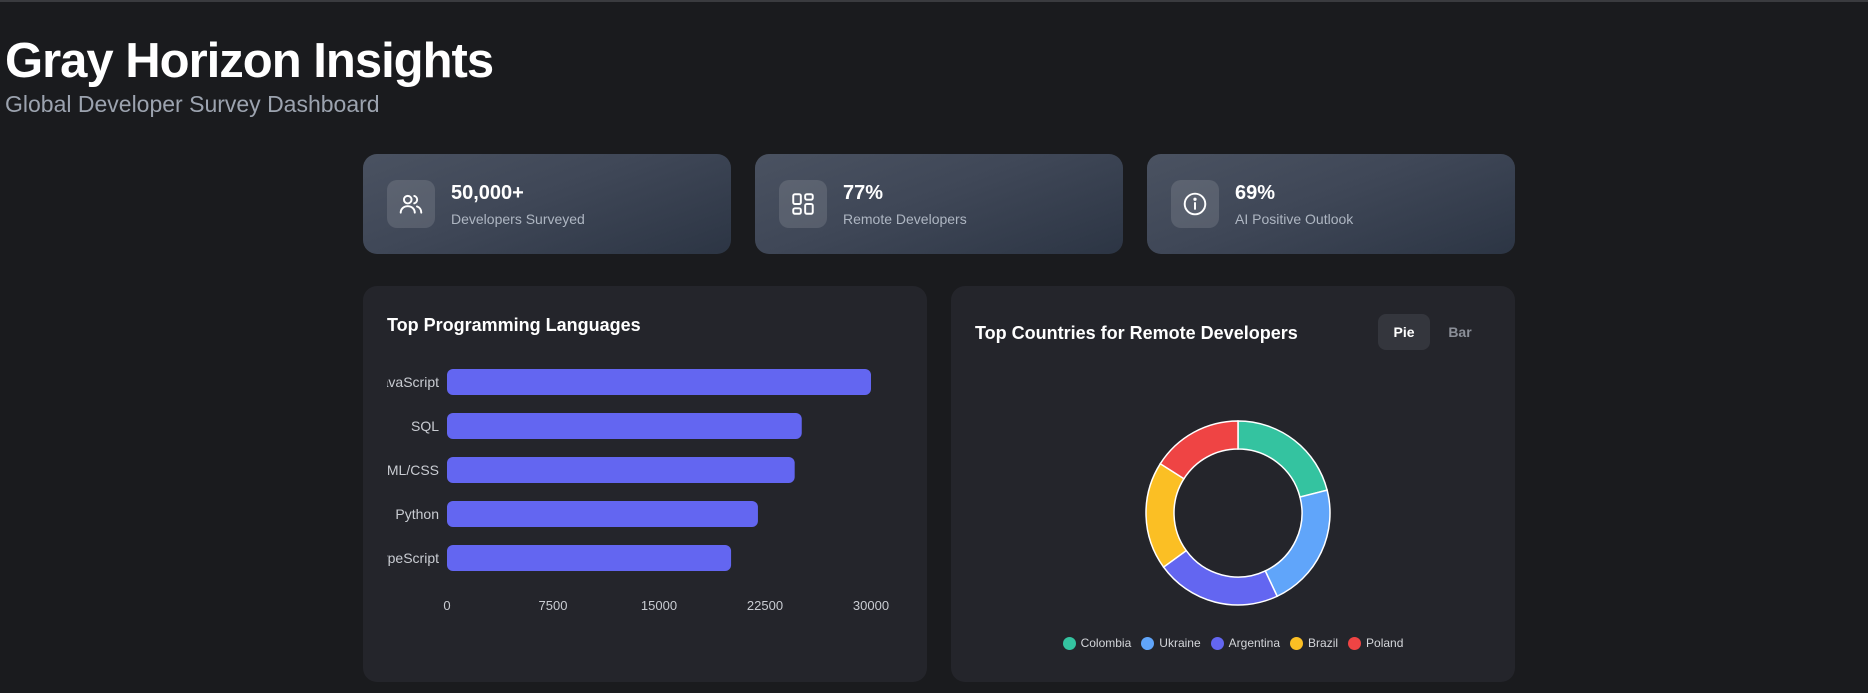 The image size is (1868, 693). What do you see at coordinates (1283, 459) in the screenshot?
I see `slice-colombia` at bounding box center [1283, 459].